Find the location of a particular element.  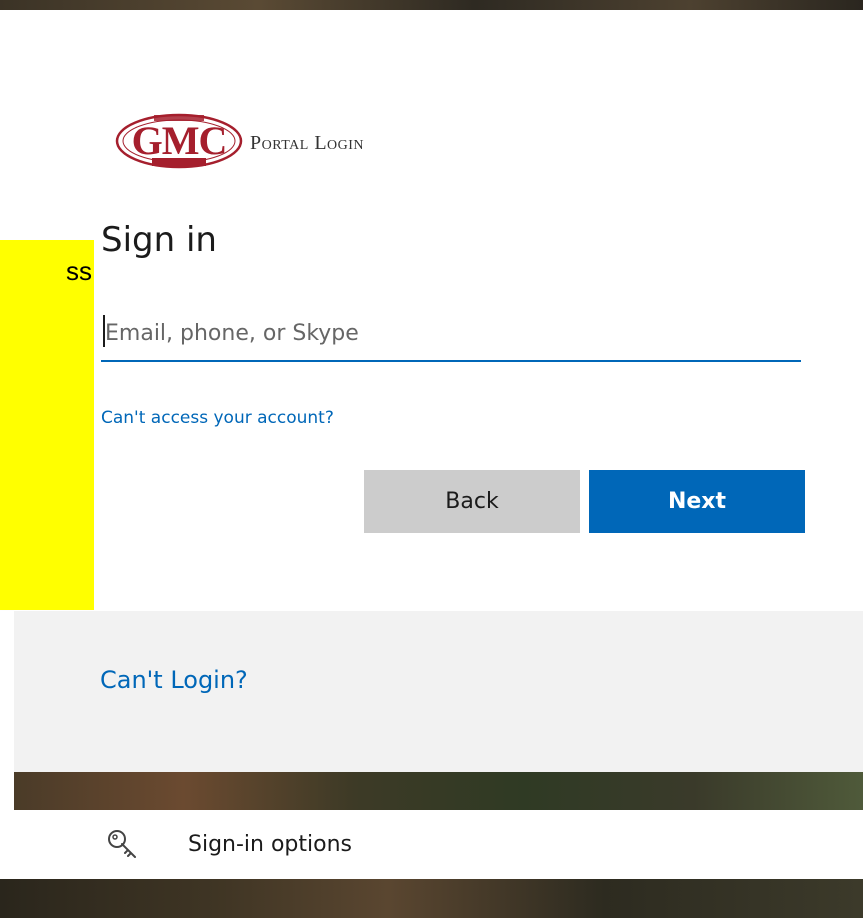

cant-access-account-link: Can't access your account? is located at coordinates (217, 418).